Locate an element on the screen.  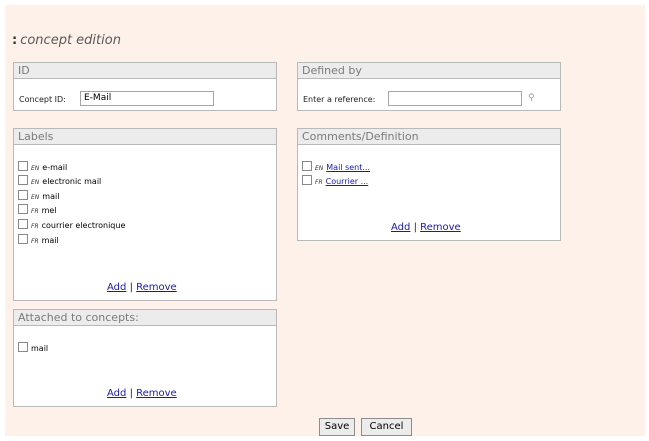
reference-label: Enter a reference: is located at coordinates (339, 99).